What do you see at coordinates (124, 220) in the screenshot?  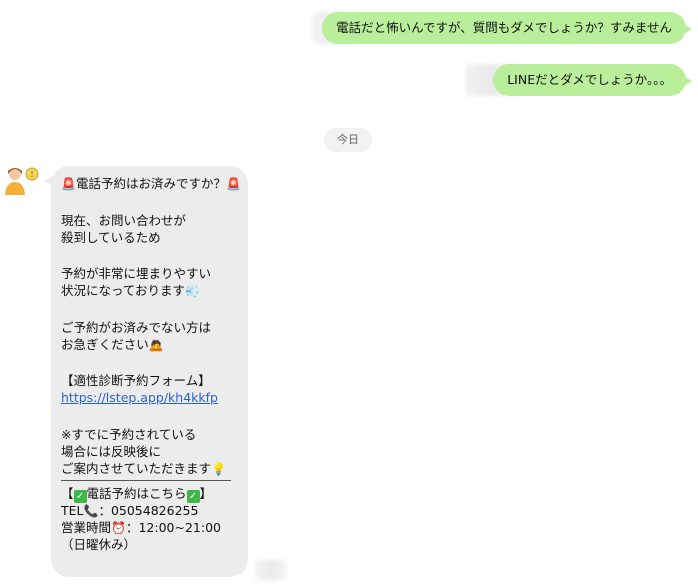 I see `message-line: 現在、お問い合わせが` at bounding box center [124, 220].